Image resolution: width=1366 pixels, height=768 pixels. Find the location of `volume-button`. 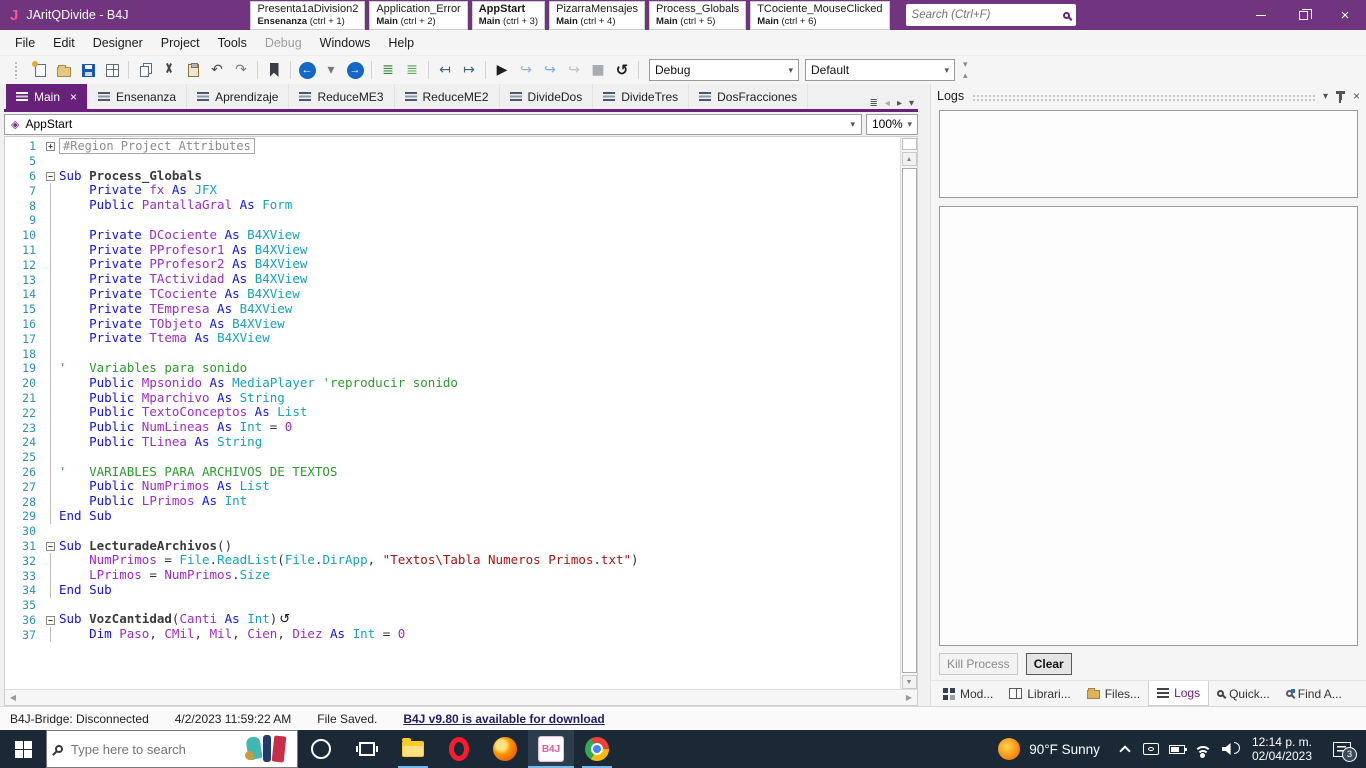

volume-button is located at coordinates (1229, 749).